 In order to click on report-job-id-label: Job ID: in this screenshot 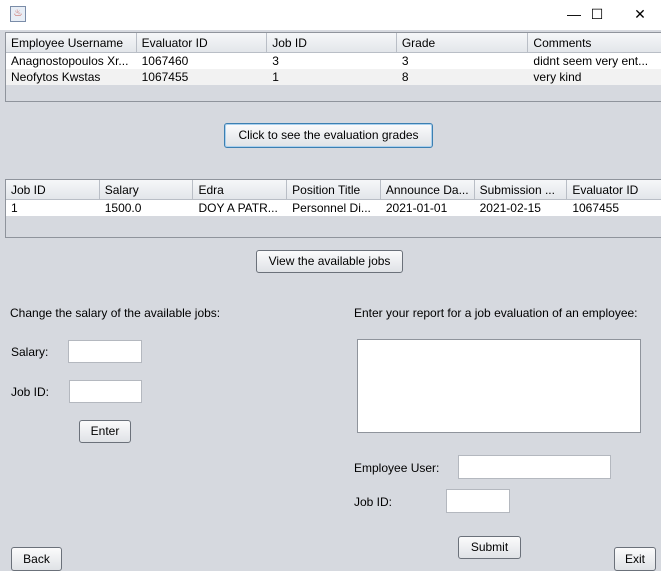, I will do `click(373, 502)`.